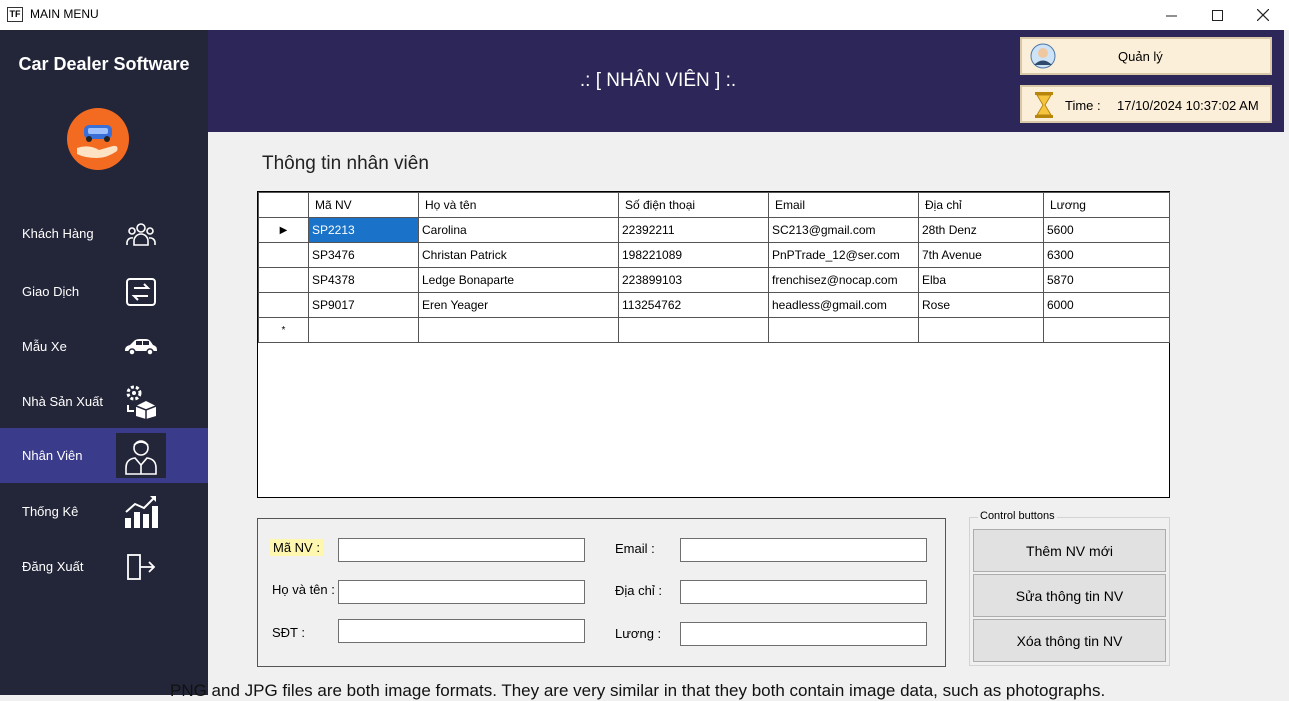 This screenshot has width=1289, height=701. I want to click on luong-field, so click(803, 634).